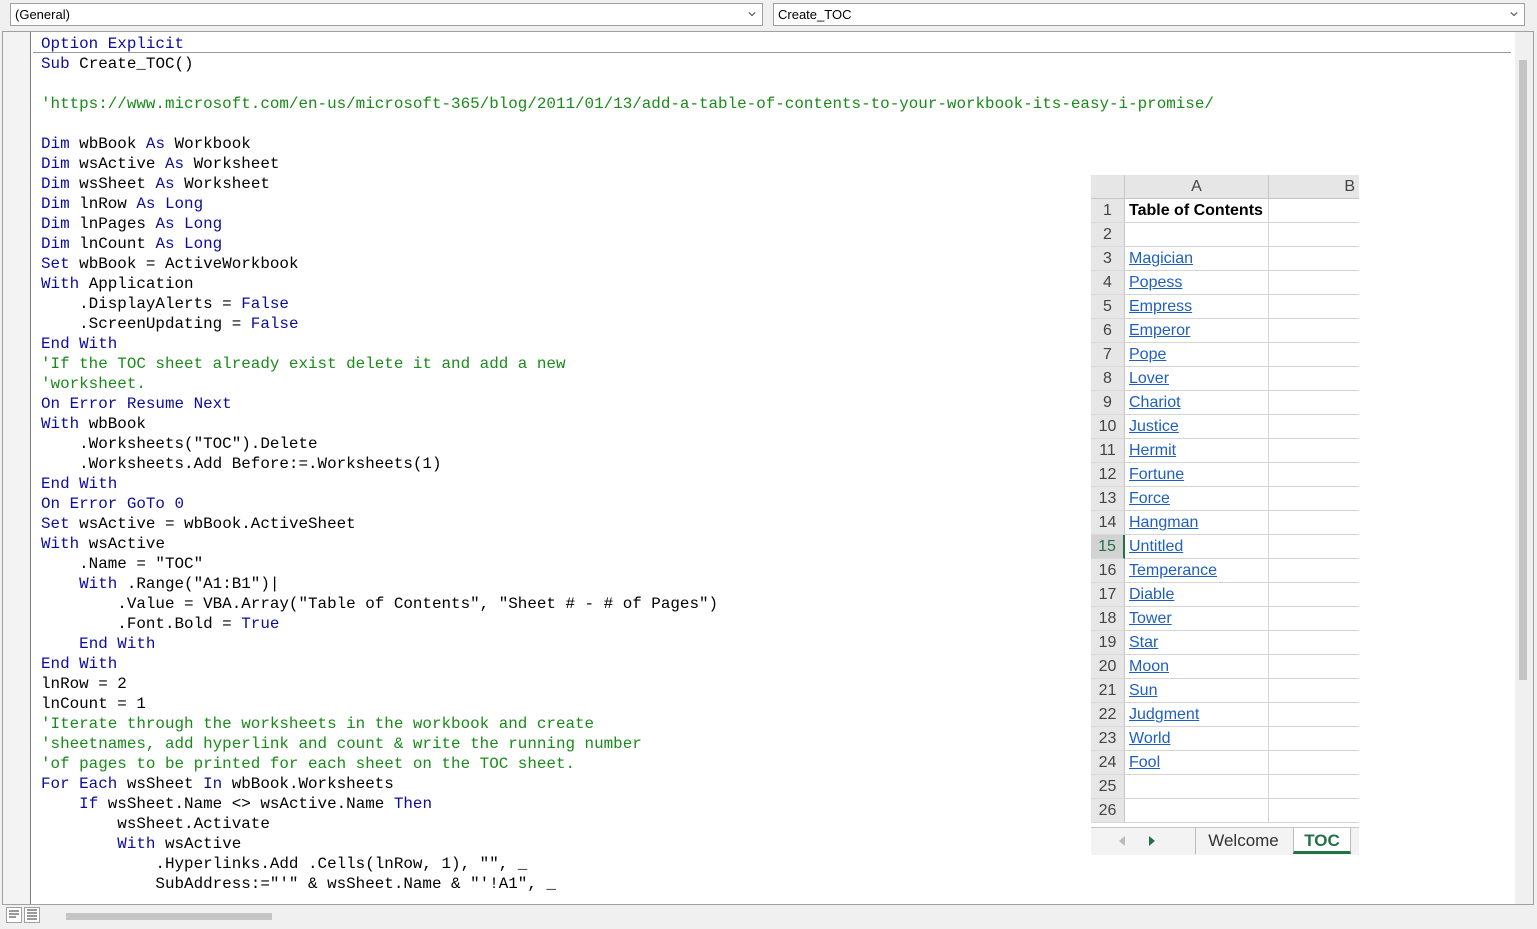 Image resolution: width=1537 pixels, height=929 pixels. I want to click on code-line: Dim wsSheet As Worksheet, so click(627, 184).